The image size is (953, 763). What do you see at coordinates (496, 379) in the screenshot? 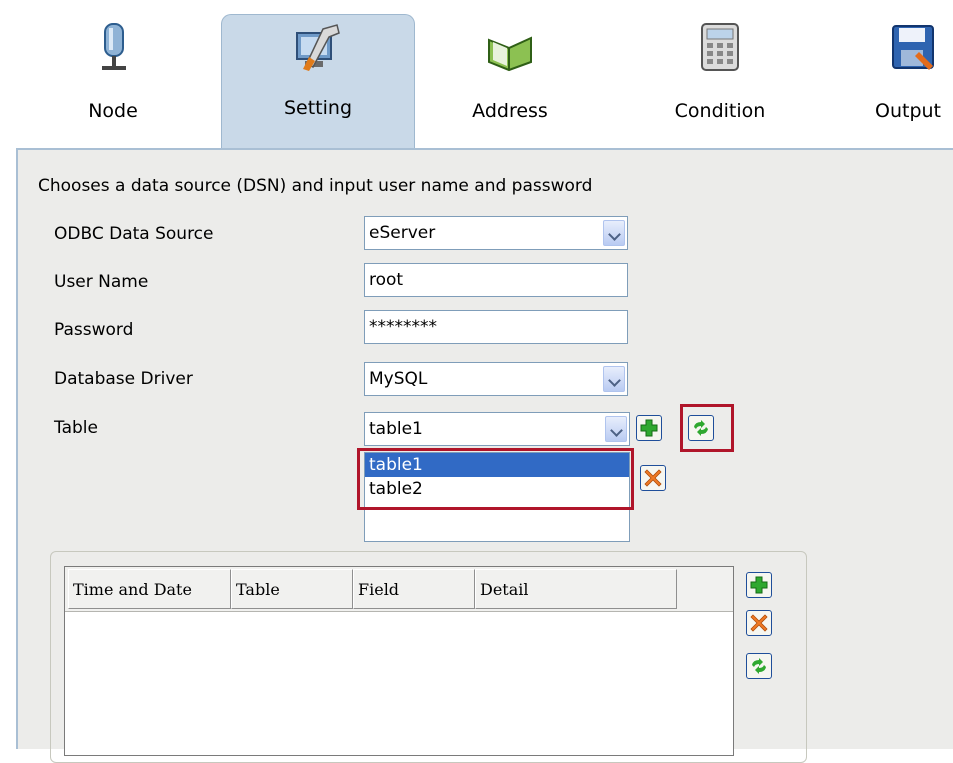
I see `database-driver-select: MySQL` at bounding box center [496, 379].